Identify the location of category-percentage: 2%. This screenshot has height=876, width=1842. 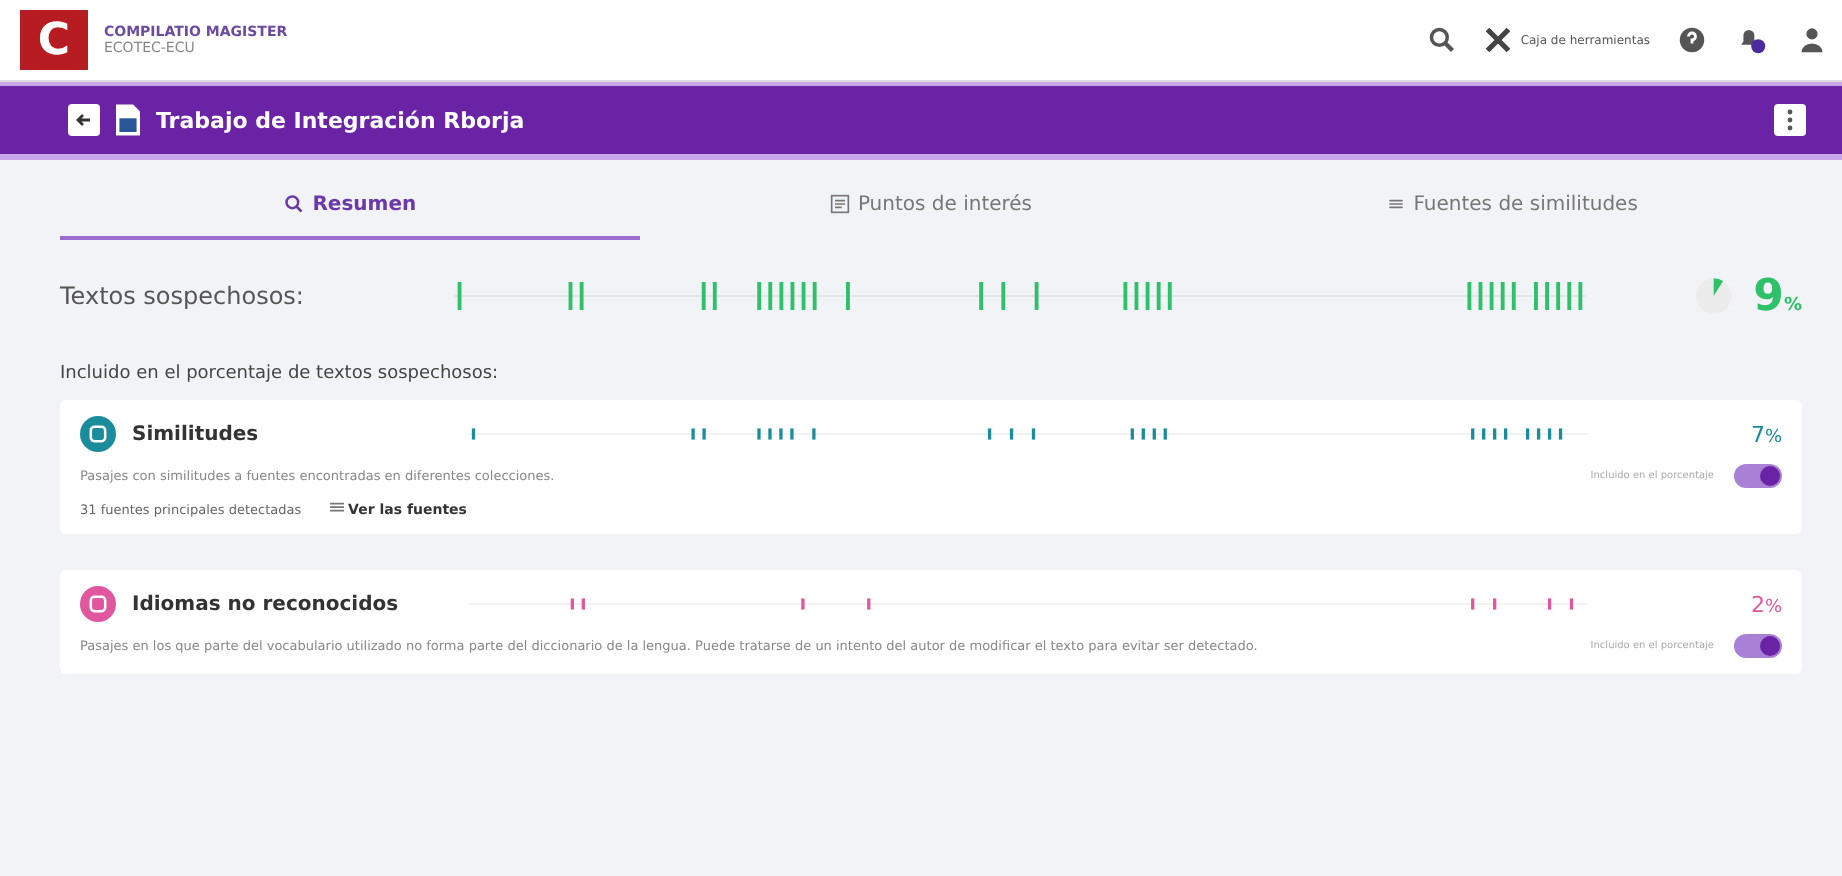
(1766, 604).